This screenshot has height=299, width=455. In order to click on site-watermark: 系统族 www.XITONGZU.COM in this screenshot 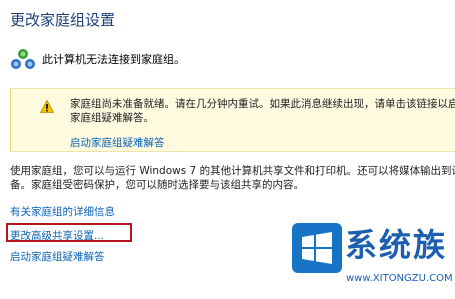, I will do `click(372, 257)`.